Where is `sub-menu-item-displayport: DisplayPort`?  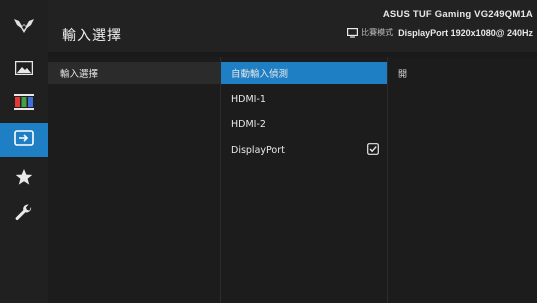
sub-menu-item-displayport: DisplayPort is located at coordinates (304, 150).